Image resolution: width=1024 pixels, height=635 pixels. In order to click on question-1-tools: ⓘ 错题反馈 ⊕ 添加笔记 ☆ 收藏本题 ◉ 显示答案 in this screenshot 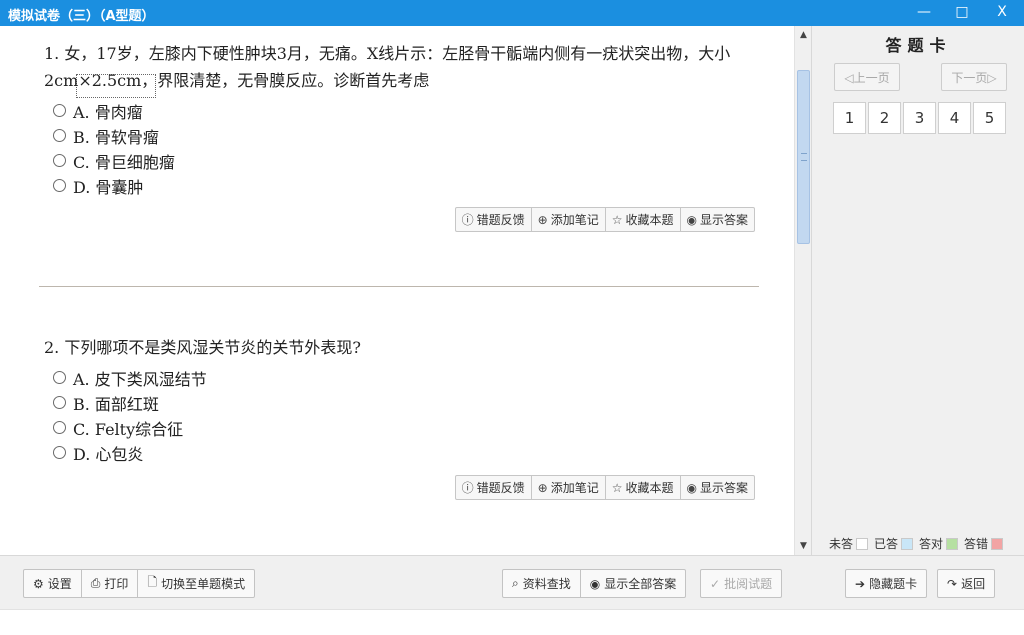, I will do `click(604, 219)`.